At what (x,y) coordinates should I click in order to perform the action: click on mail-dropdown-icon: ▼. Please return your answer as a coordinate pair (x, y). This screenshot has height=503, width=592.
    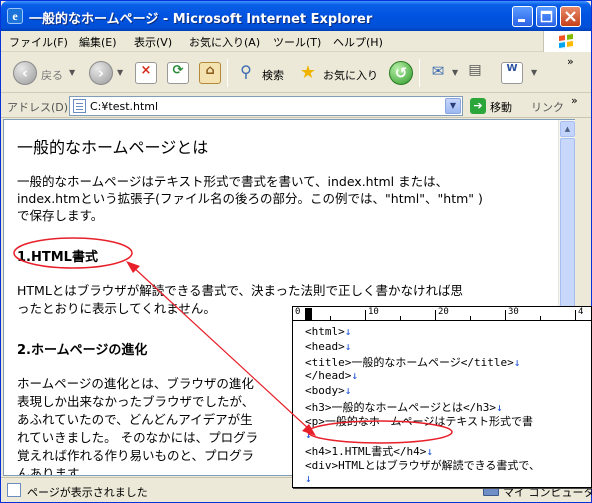
    Looking at the image, I should click on (455, 72).